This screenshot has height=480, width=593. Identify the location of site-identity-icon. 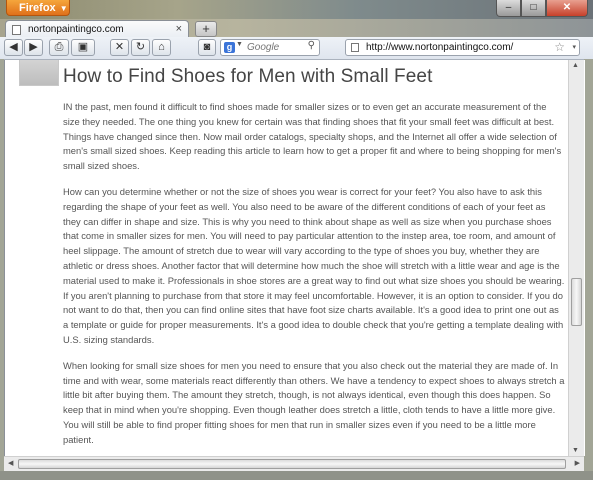
(355, 47).